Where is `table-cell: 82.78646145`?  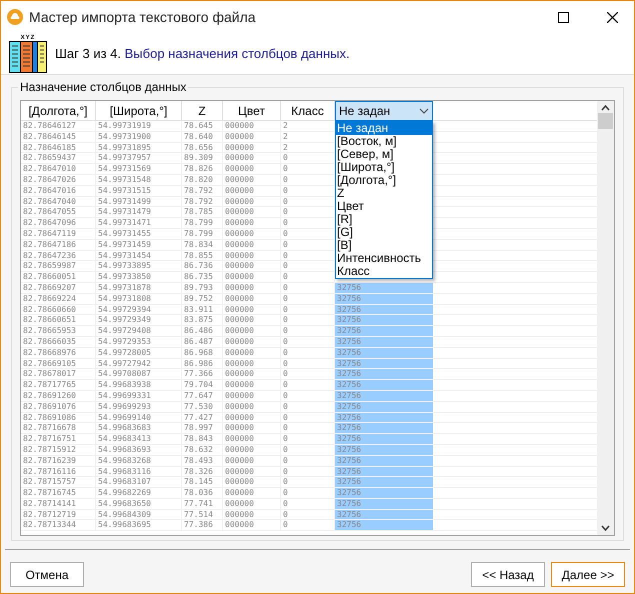 table-cell: 82.78646145 is located at coordinates (58, 137).